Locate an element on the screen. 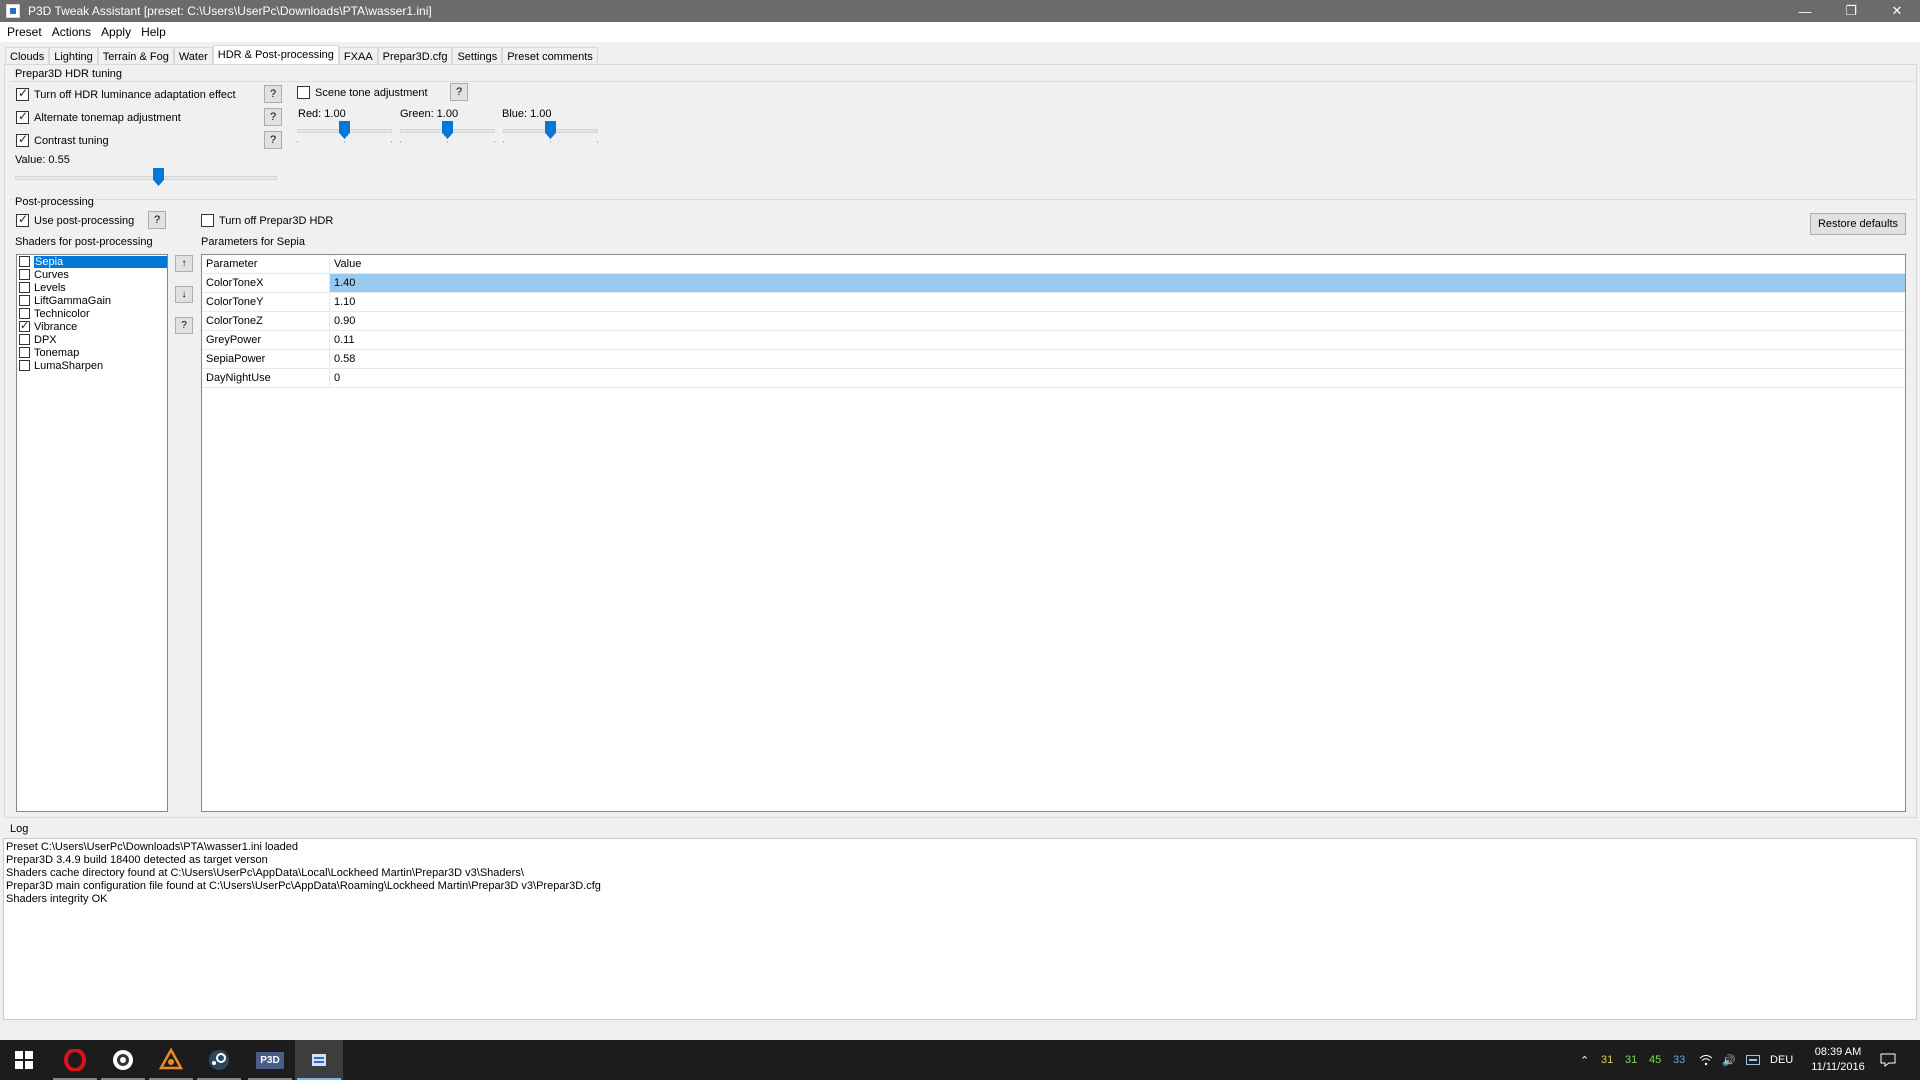 This screenshot has height=1080, width=1920. param-row: ColorToneY 1.10 is located at coordinates (1053, 302).